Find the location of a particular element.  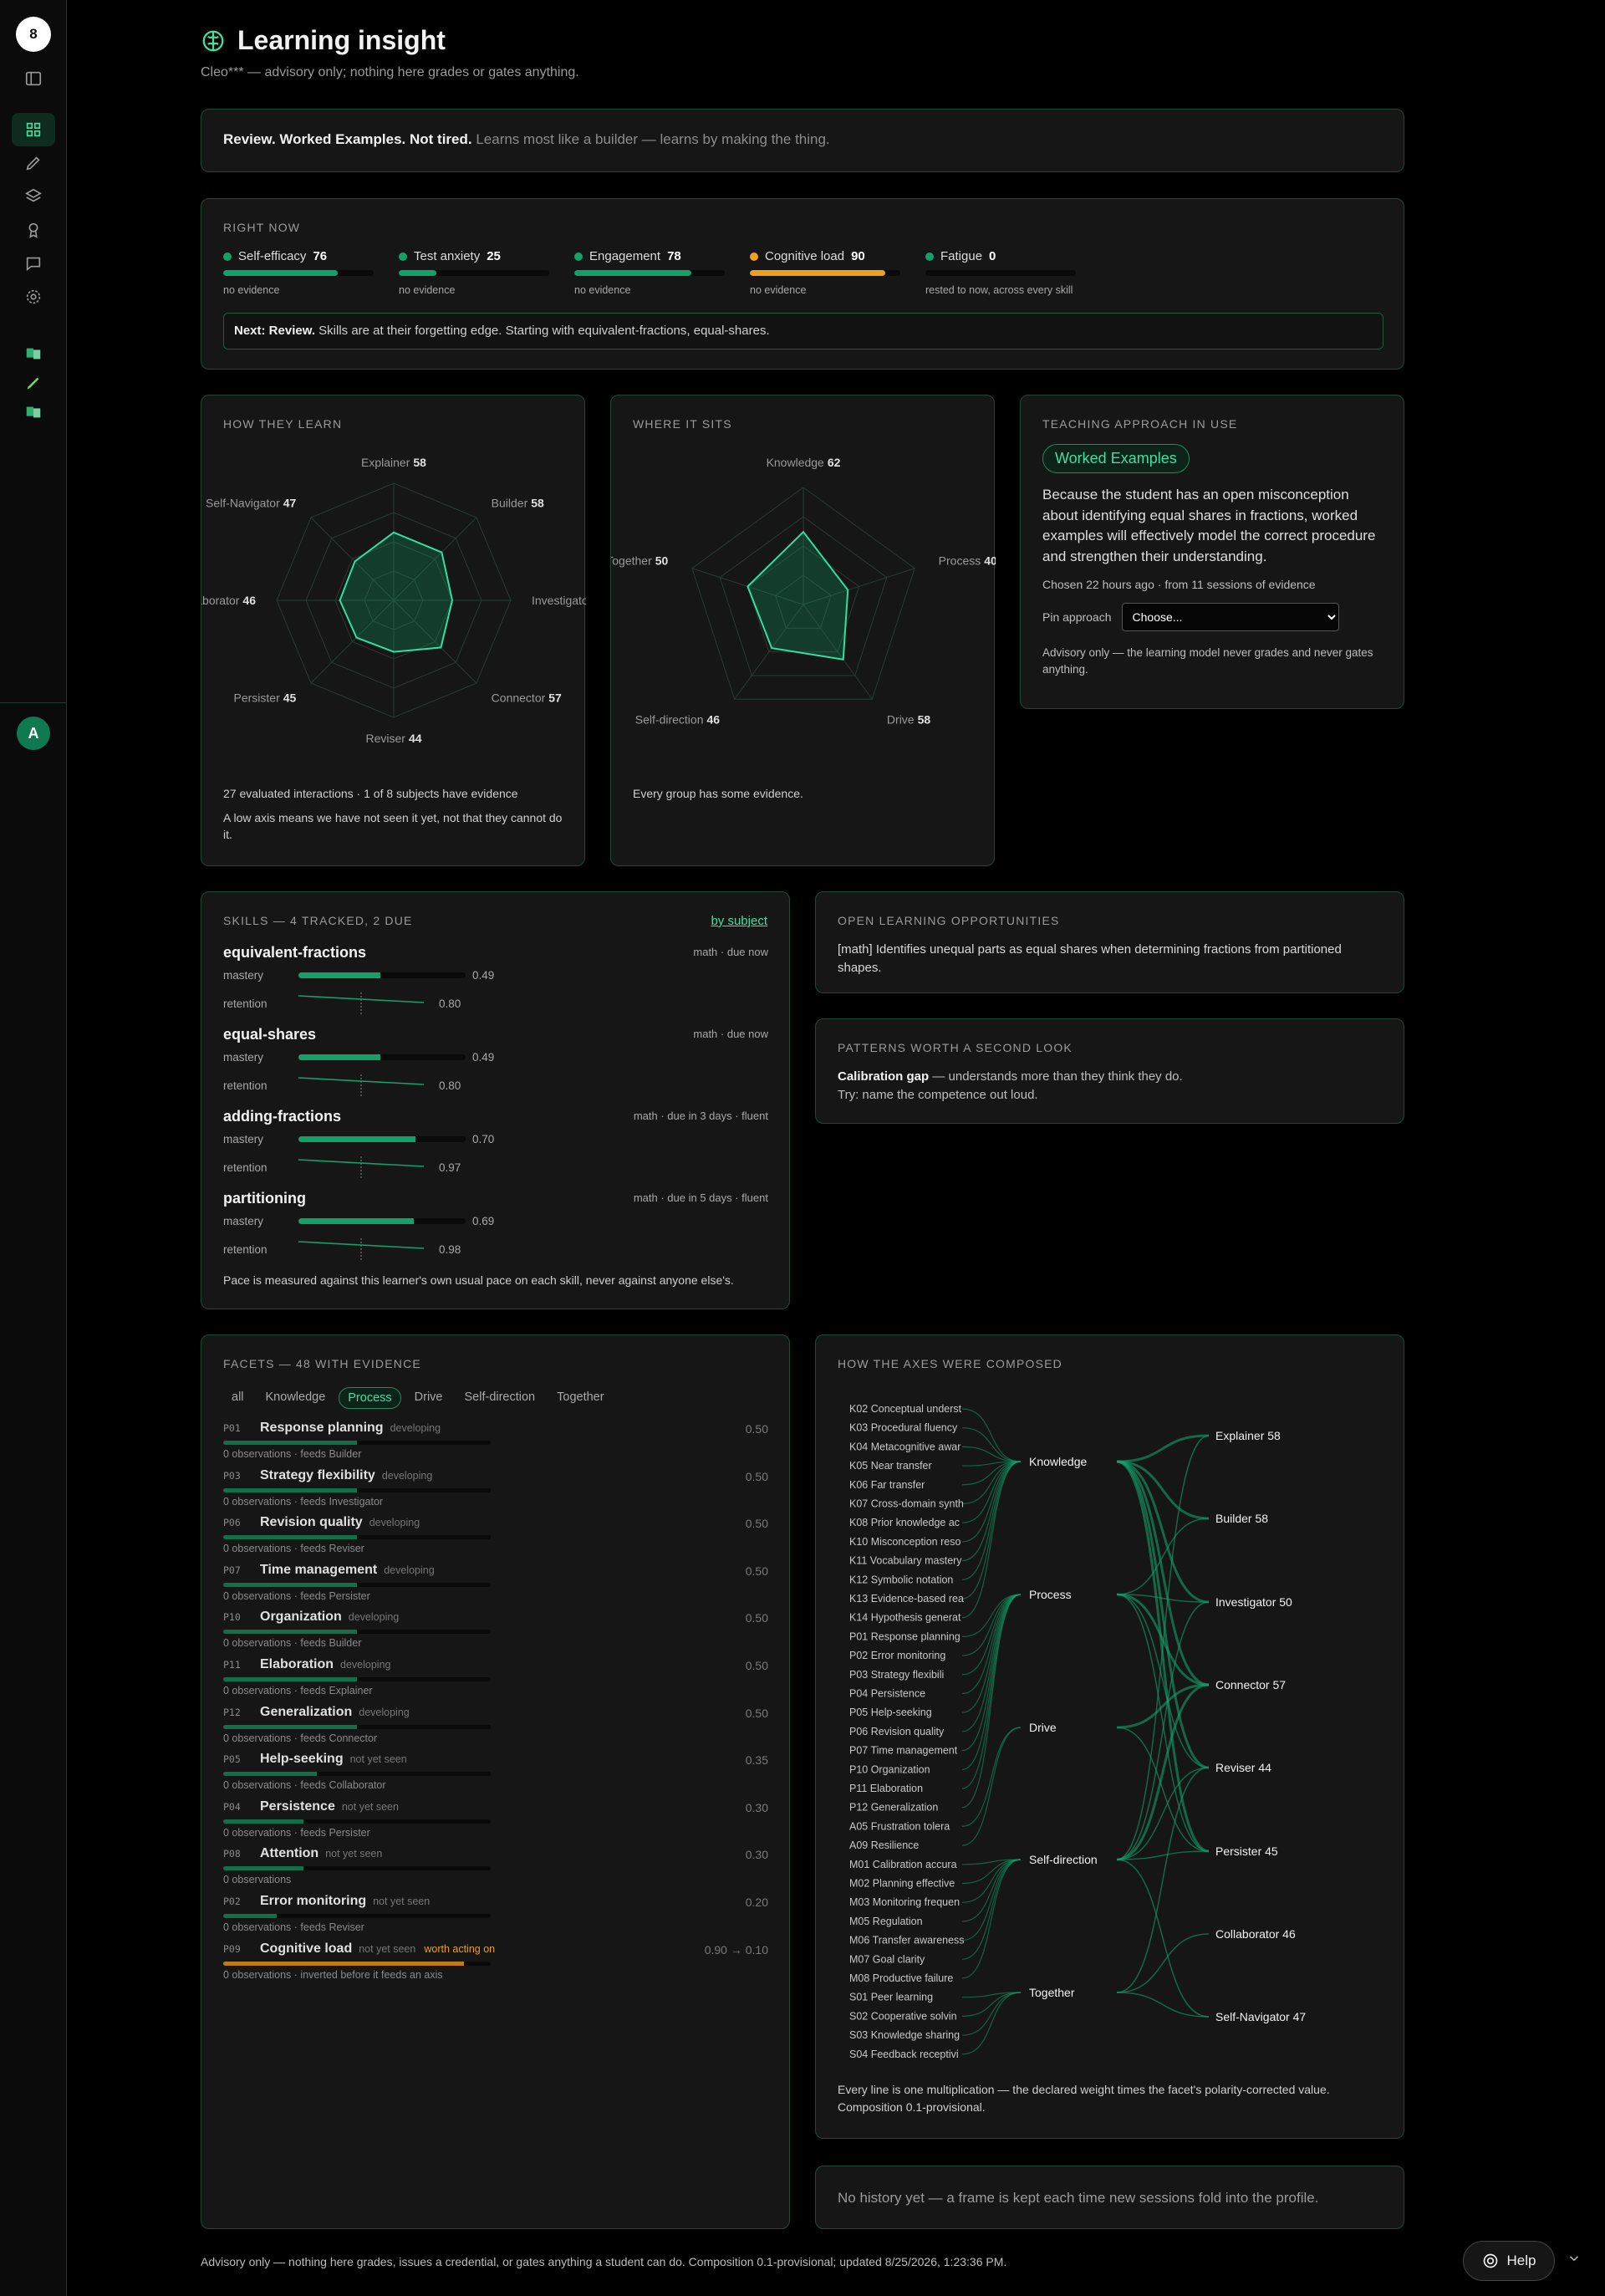

avatar-initial: A is located at coordinates (33, 733).